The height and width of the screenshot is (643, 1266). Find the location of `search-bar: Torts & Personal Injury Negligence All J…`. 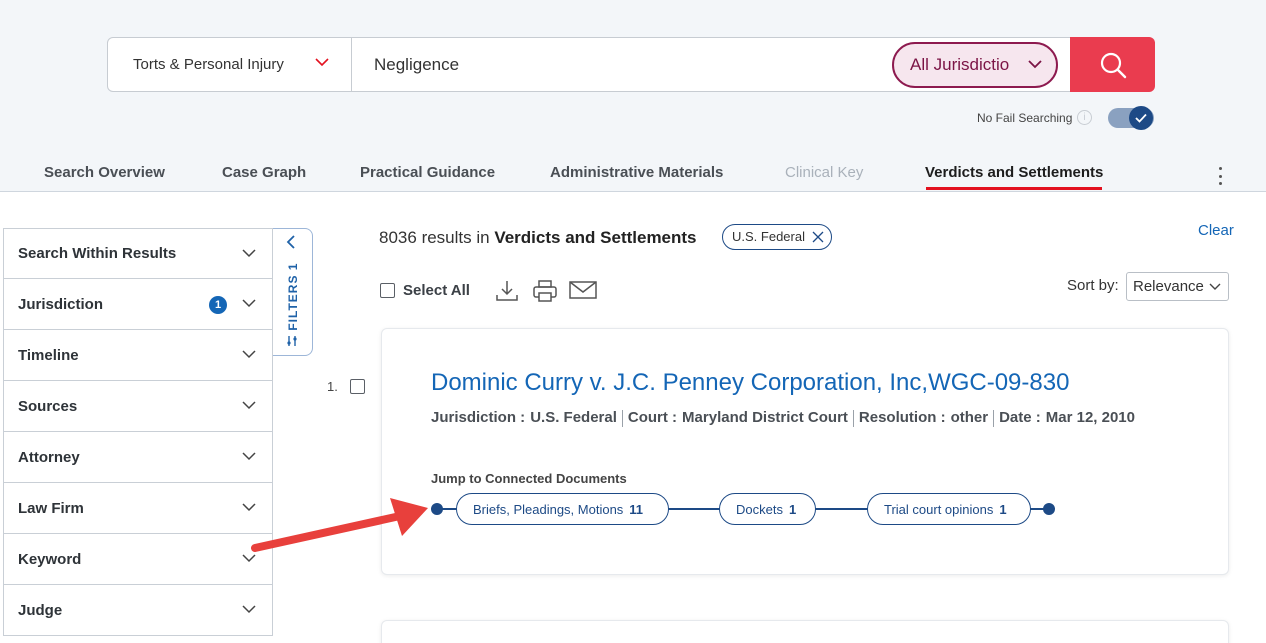

search-bar: Torts & Personal Injury Negligence All J… is located at coordinates (631, 64).